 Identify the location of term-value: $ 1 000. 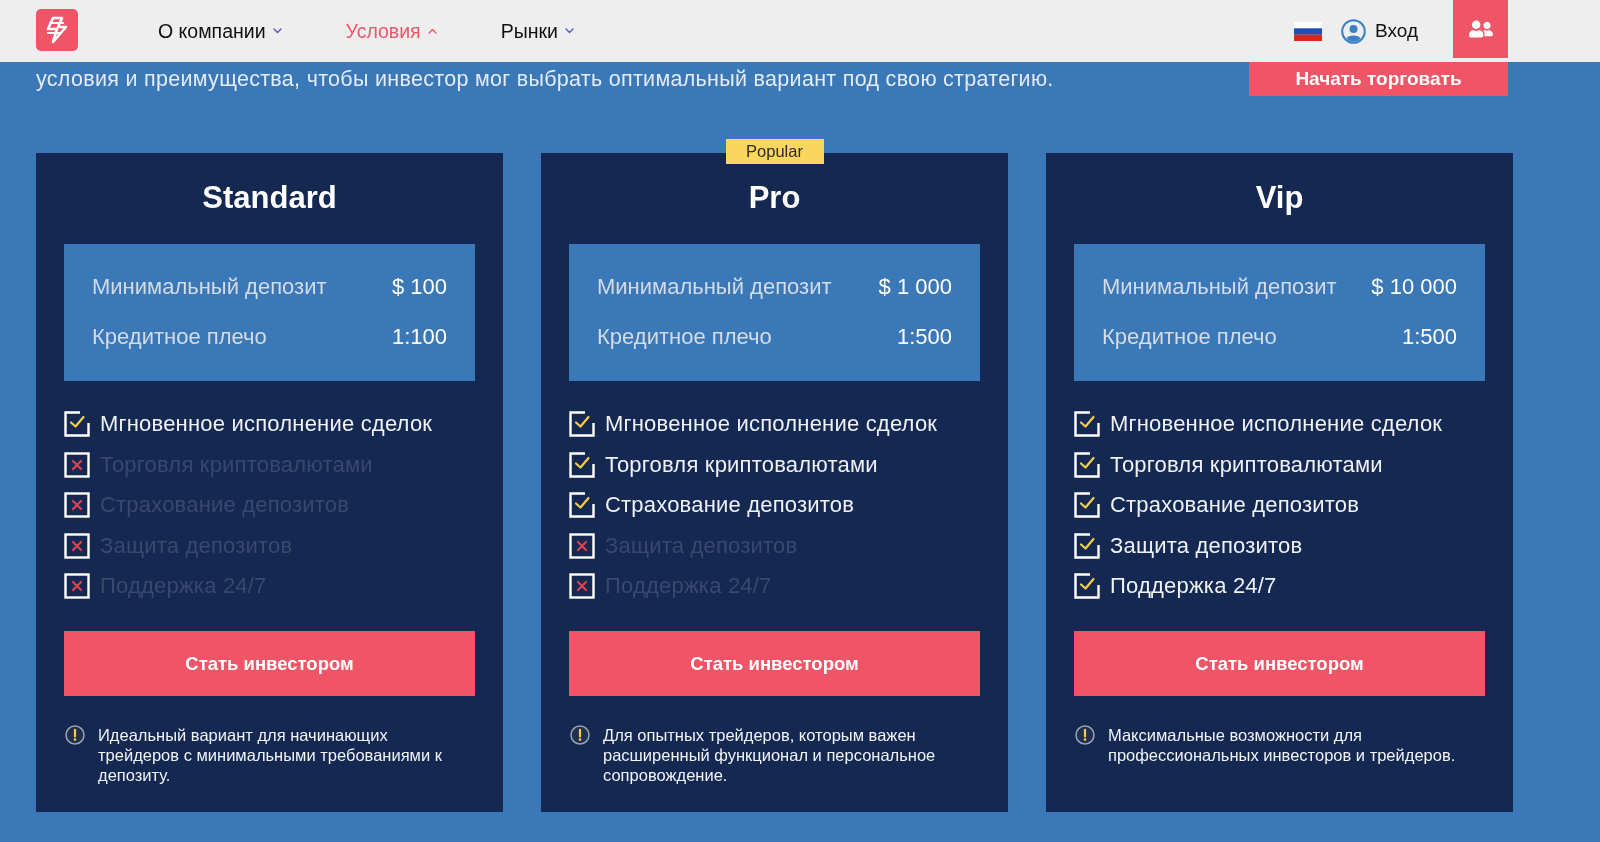
(915, 287).